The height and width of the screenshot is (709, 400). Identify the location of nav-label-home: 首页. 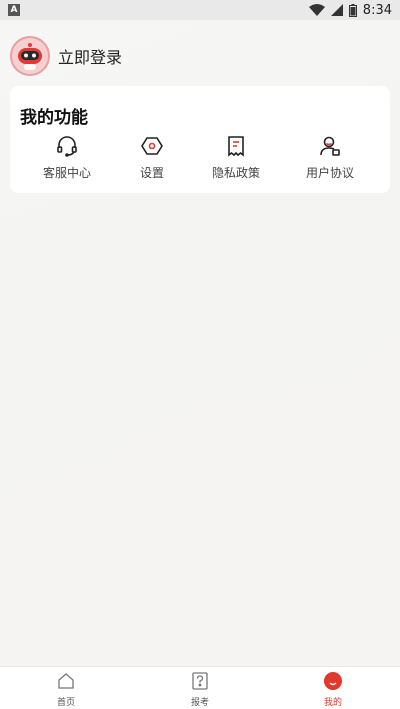
(65, 703).